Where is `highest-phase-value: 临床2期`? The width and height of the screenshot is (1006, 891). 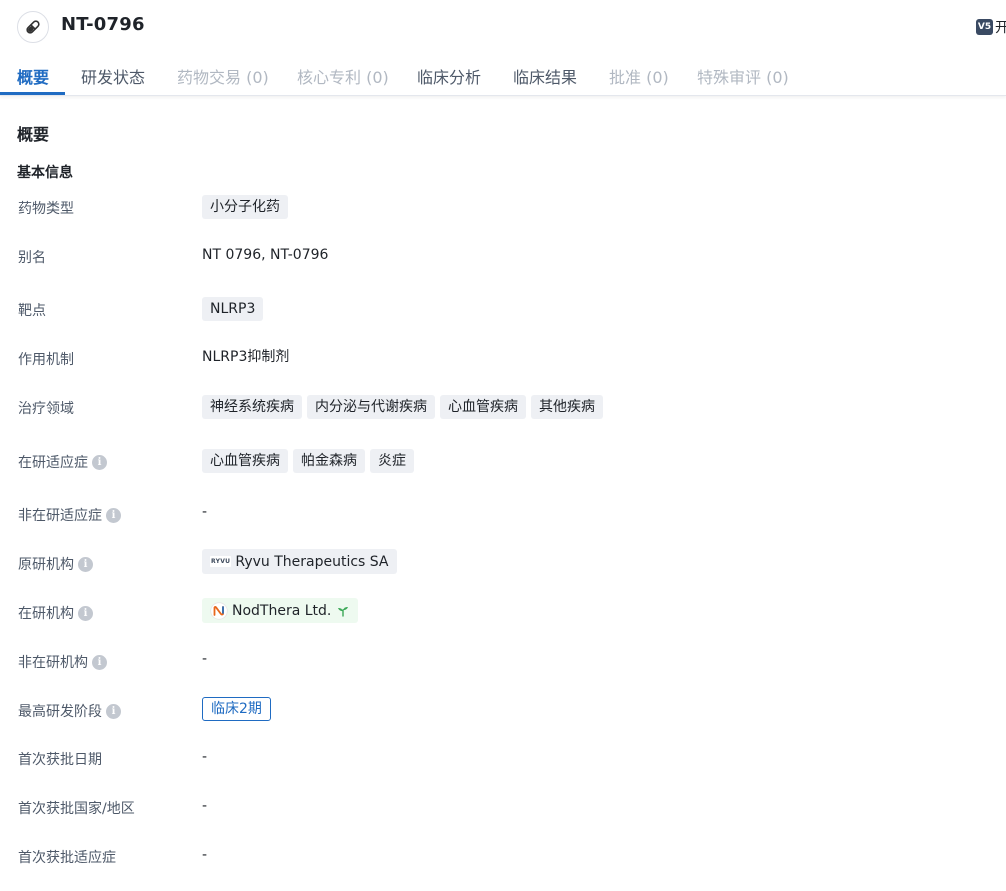
highest-phase-value: 临床2期 is located at coordinates (236, 709).